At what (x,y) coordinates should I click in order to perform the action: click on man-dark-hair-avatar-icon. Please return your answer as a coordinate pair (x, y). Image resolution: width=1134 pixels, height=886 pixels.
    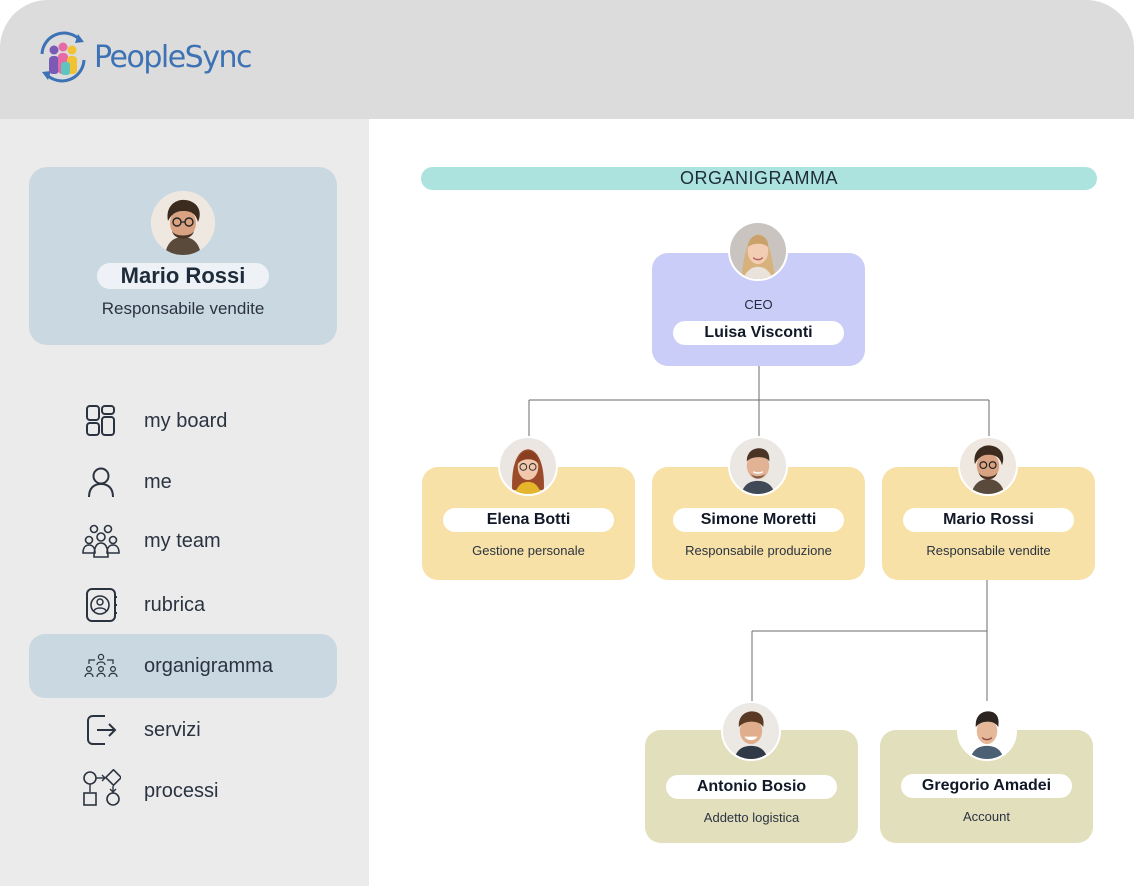
    Looking at the image, I should click on (987, 731).